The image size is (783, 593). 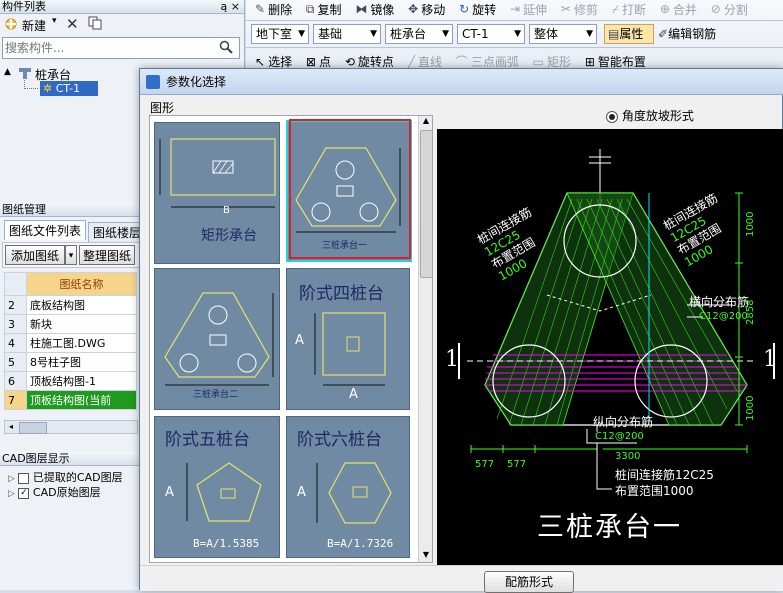 I want to click on merge-button: ⊕ 合并, so click(x=678, y=9).